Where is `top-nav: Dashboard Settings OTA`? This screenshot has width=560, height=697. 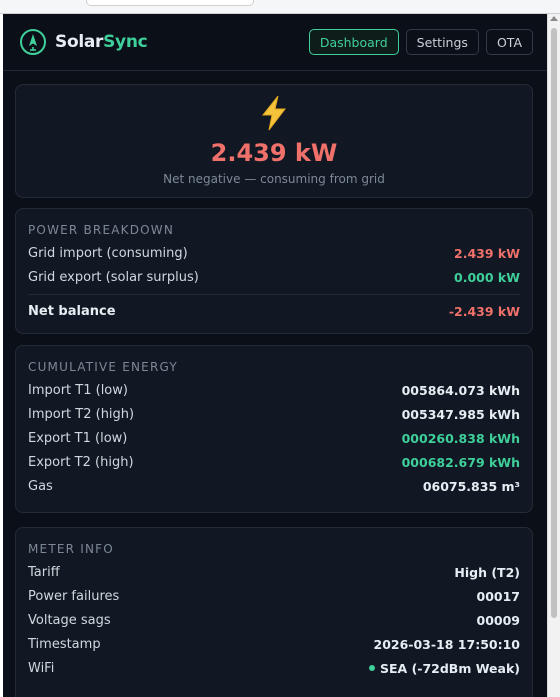 top-nav: Dashboard Settings OTA is located at coordinates (420, 42).